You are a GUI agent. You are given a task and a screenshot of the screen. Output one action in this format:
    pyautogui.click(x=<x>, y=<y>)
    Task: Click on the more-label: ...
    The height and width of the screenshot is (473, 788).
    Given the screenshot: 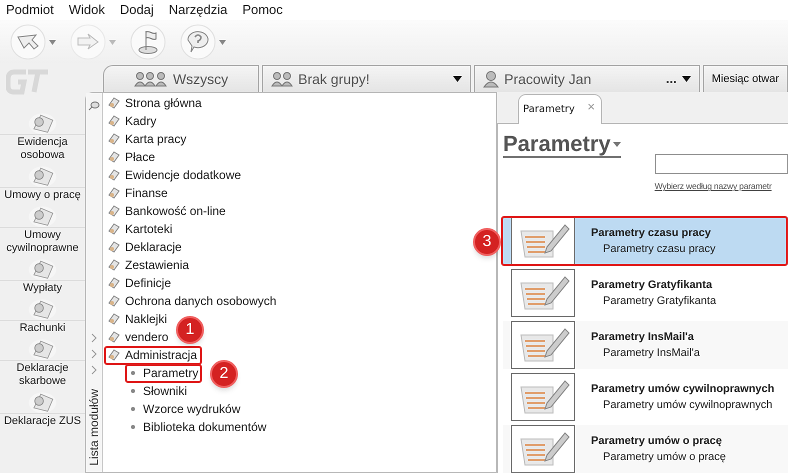 What is the action you would take?
    pyautogui.click(x=671, y=79)
    